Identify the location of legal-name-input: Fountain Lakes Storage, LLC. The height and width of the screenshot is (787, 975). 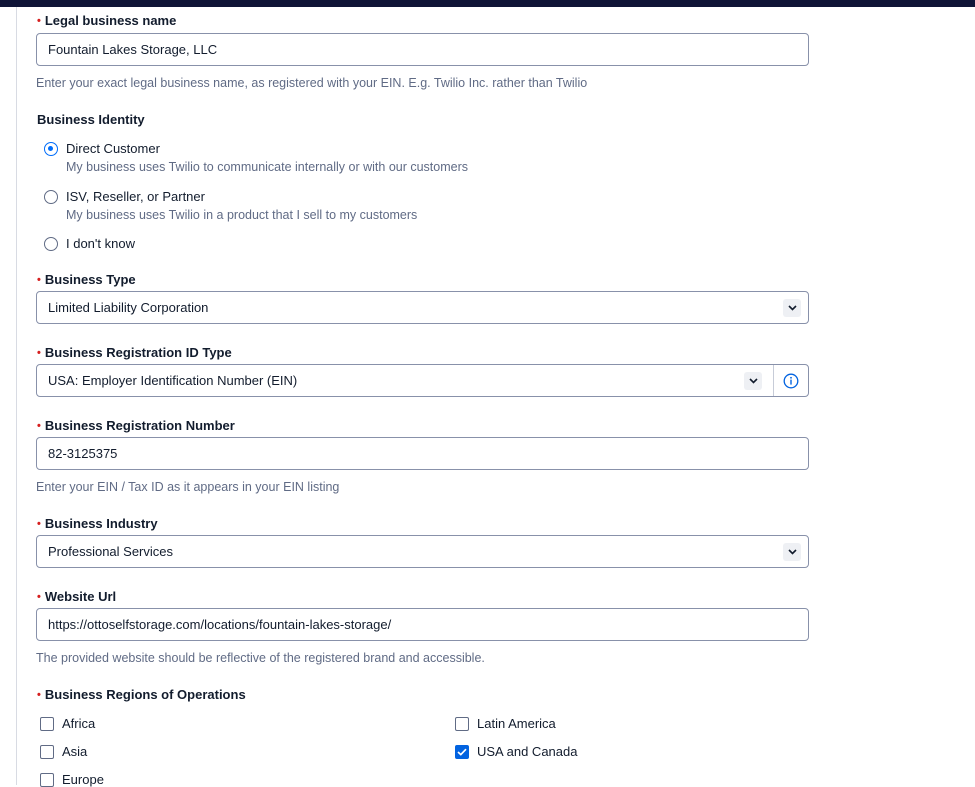
(422, 49).